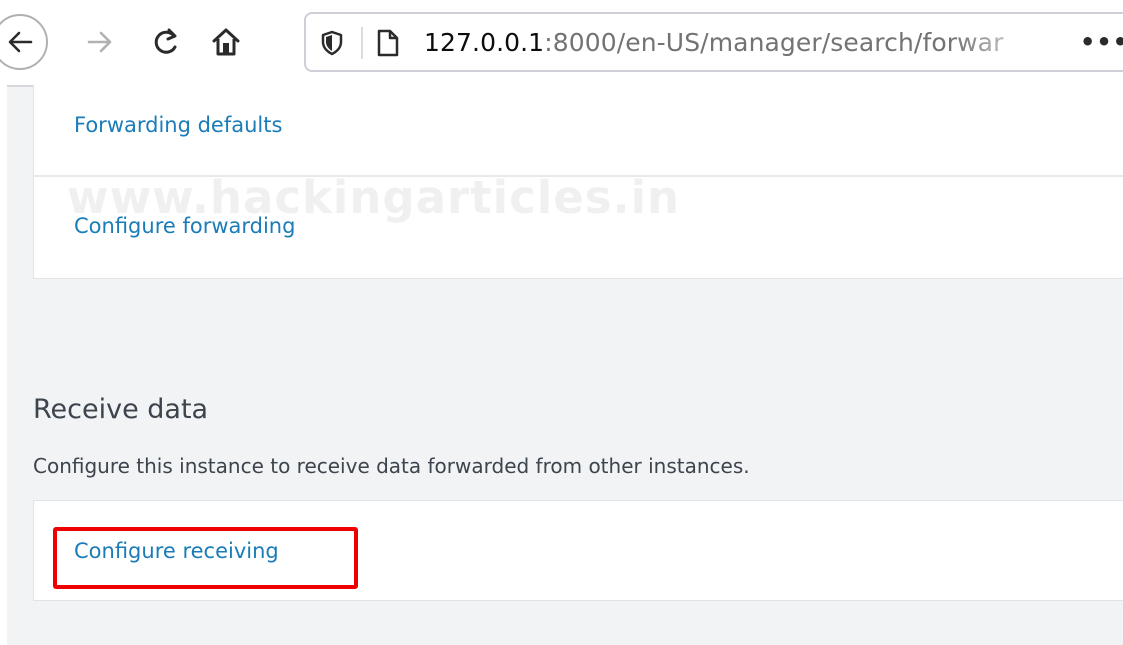  I want to click on home-button, so click(226, 42).